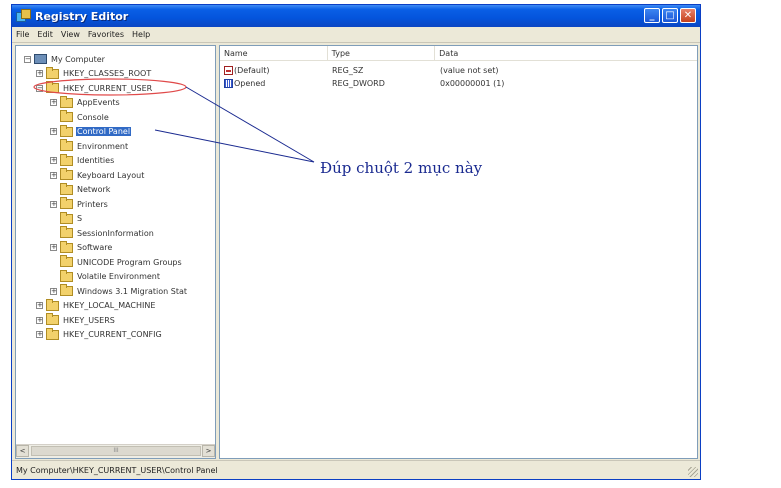  Describe the element at coordinates (95, 248) in the screenshot. I see `tree-item-label: Software` at that location.